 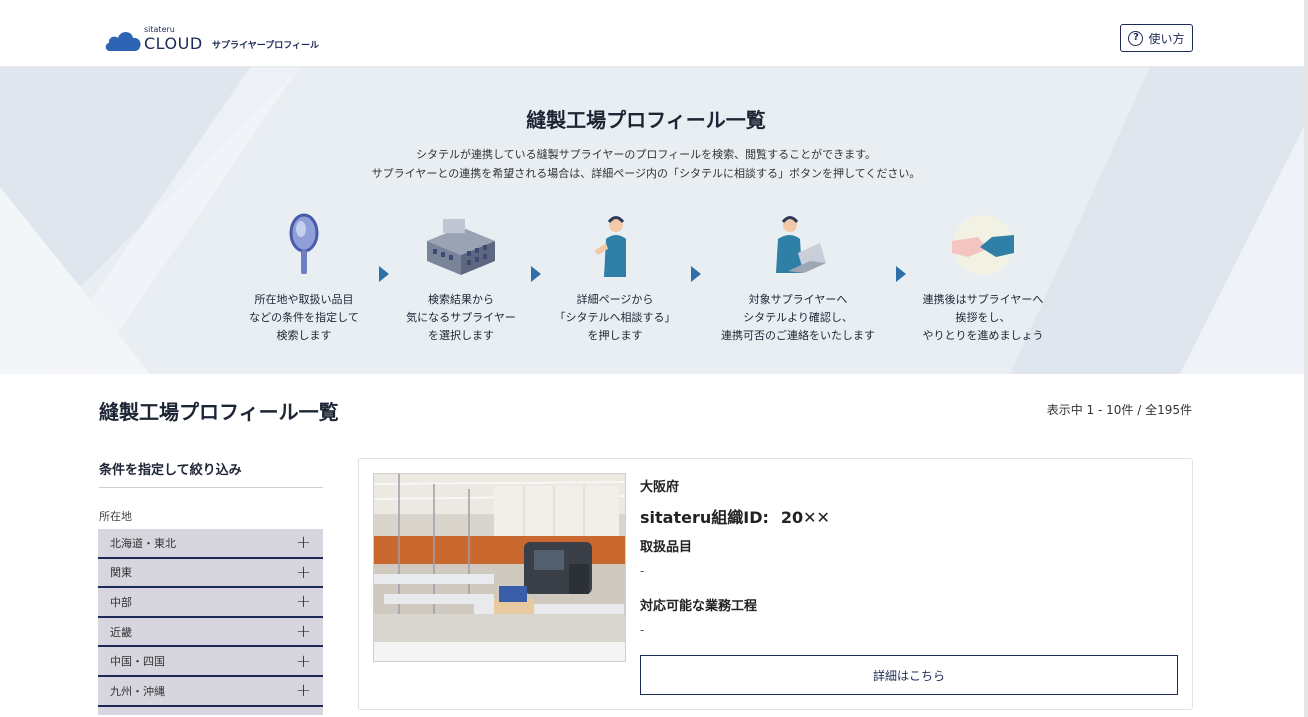 What do you see at coordinates (642, 630) in the screenshot?
I see `card-process-value: -` at bounding box center [642, 630].